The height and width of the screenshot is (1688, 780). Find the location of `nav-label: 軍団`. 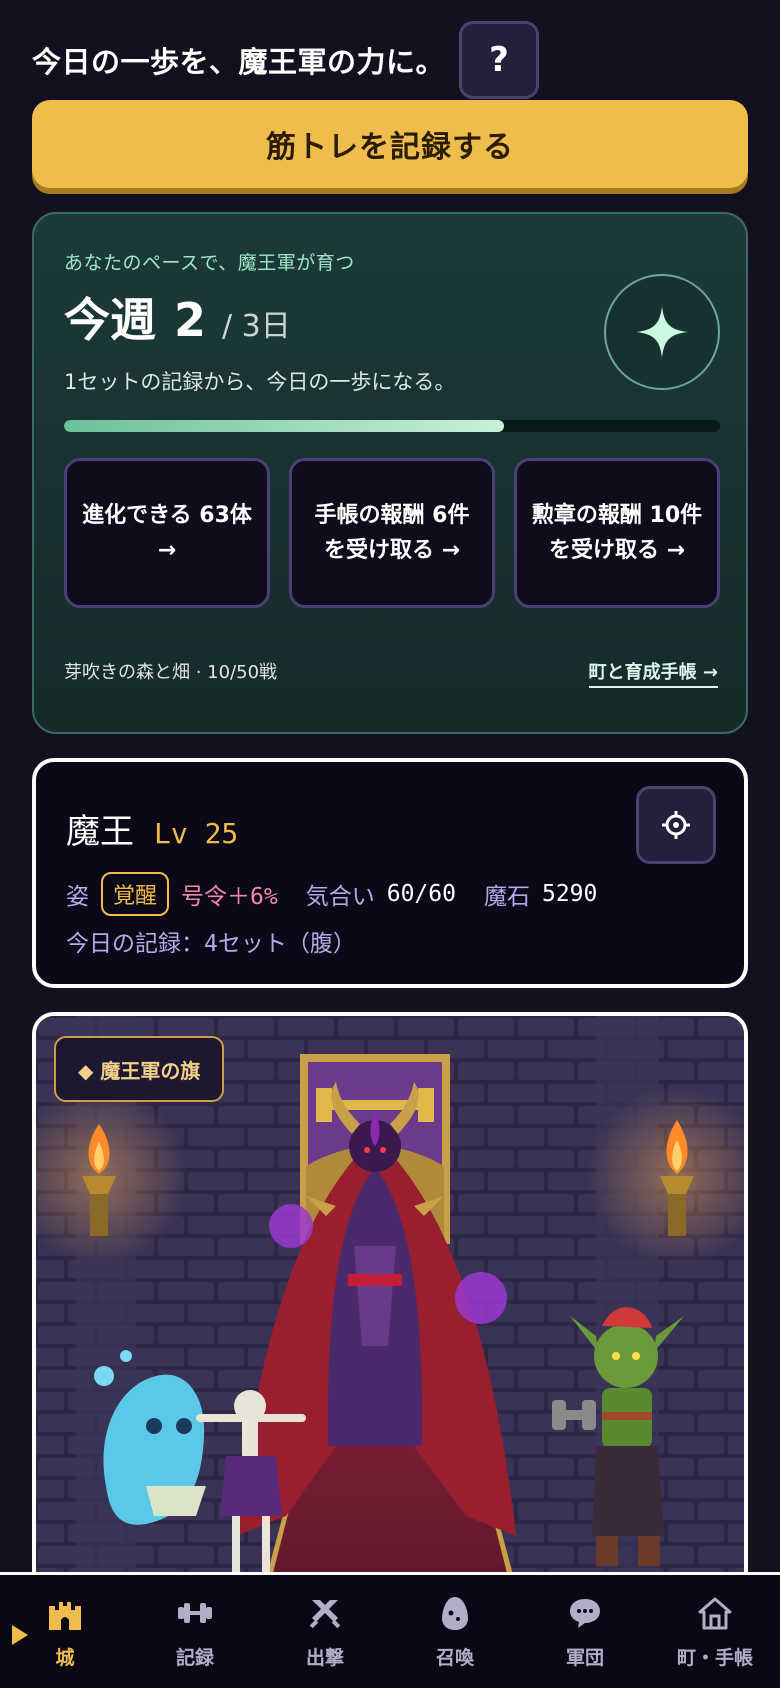

nav-label: 軍団 is located at coordinates (584, 1658).